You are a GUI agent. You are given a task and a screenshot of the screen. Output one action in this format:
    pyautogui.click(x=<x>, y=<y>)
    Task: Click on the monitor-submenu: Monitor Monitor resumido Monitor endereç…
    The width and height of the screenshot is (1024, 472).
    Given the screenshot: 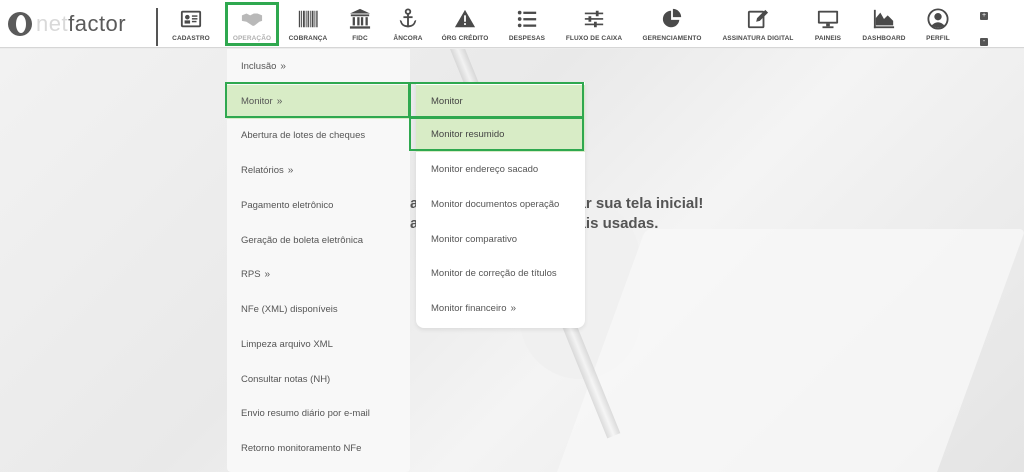 What is the action you would take?
    pyautogui.click(x=500, y=205)
    